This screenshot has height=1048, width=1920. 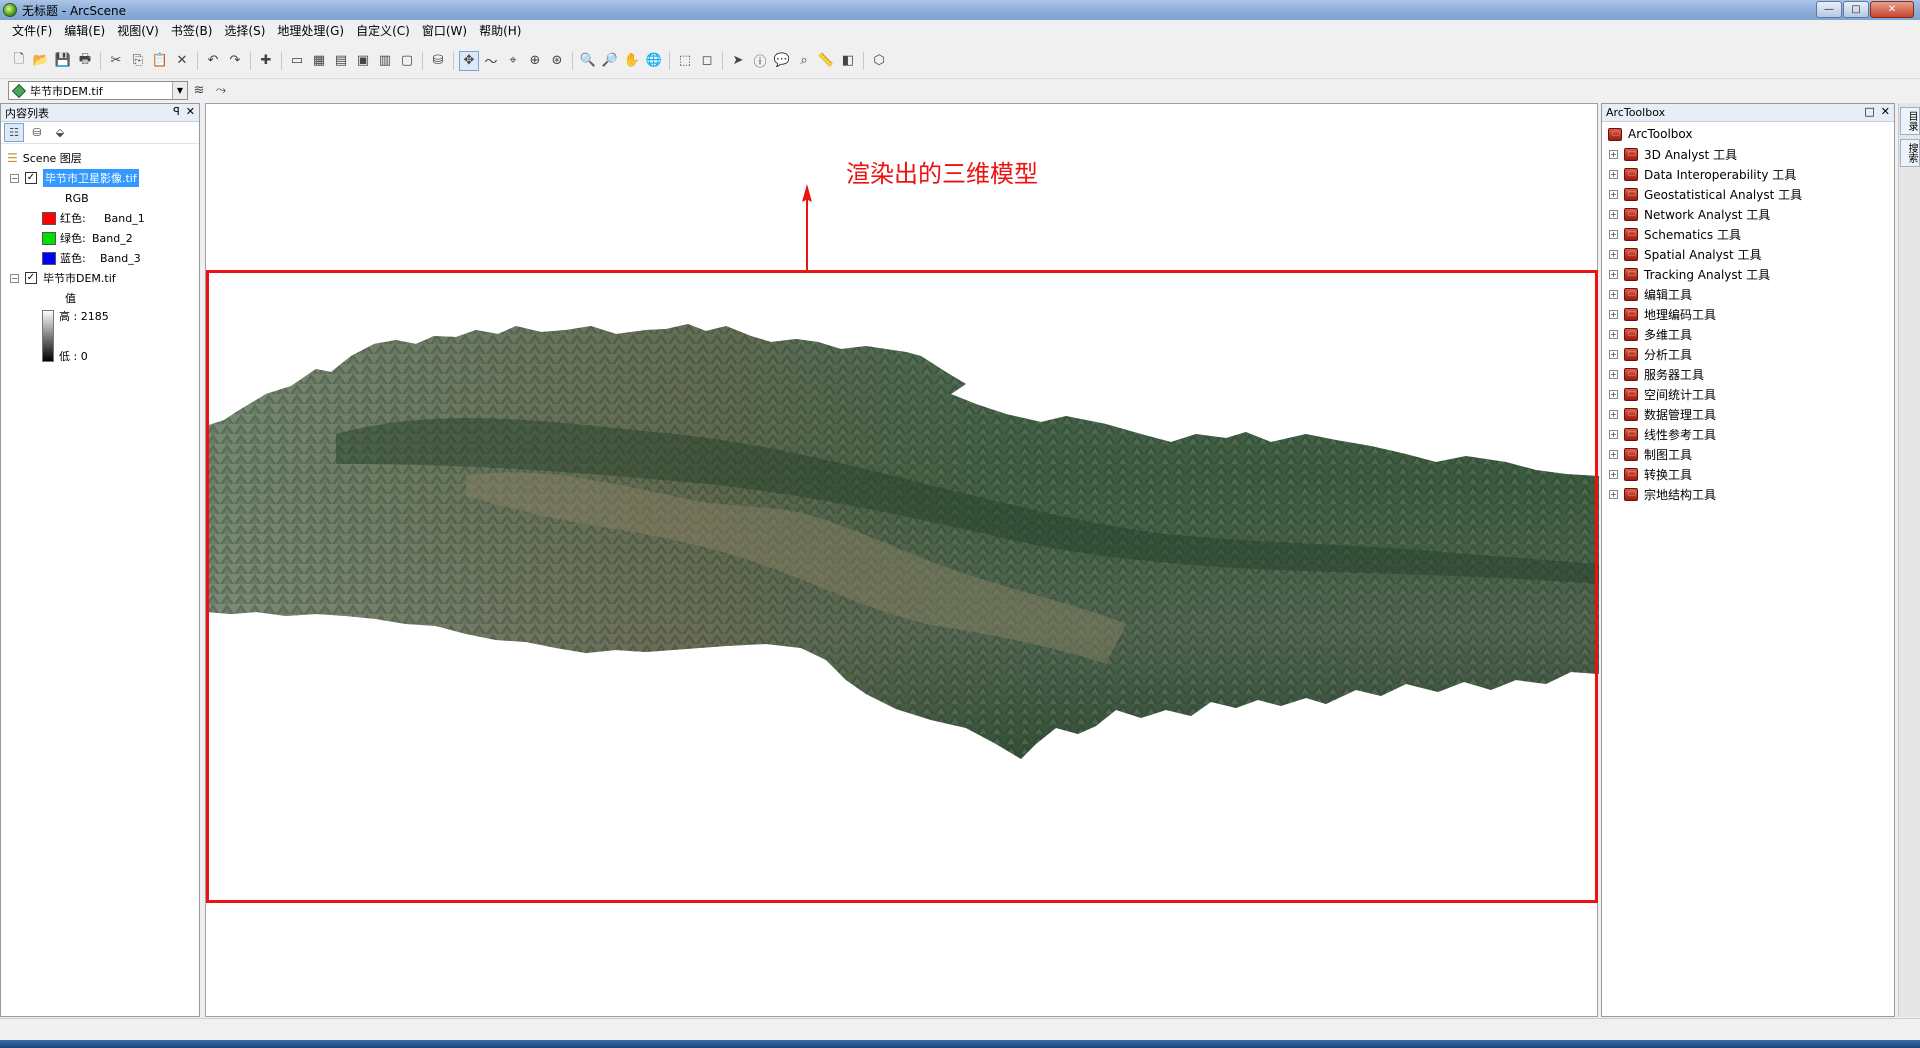 I want to click on toolbox-item: + Tracking Analyst 工具, so click(x=1748, y=274).